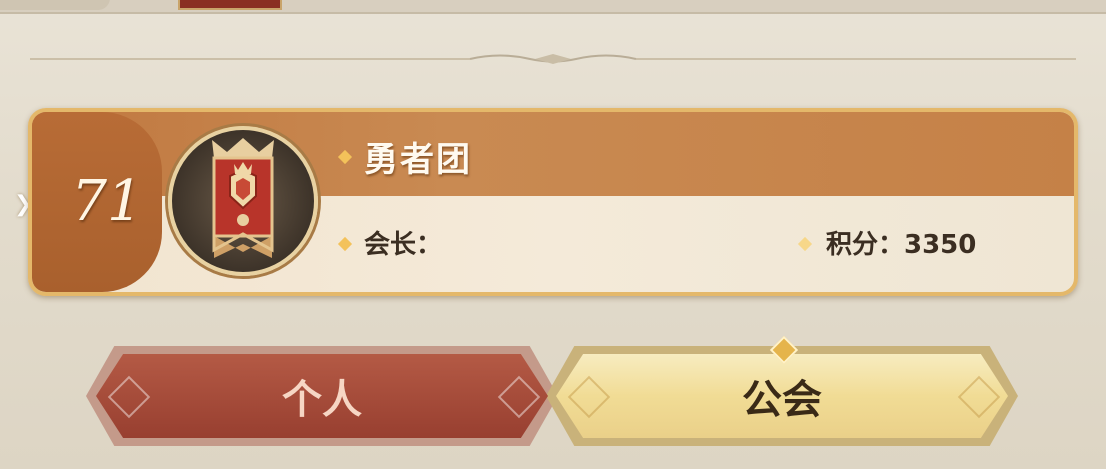  I want to click on tab-personal: 个人, so click(322, 396).